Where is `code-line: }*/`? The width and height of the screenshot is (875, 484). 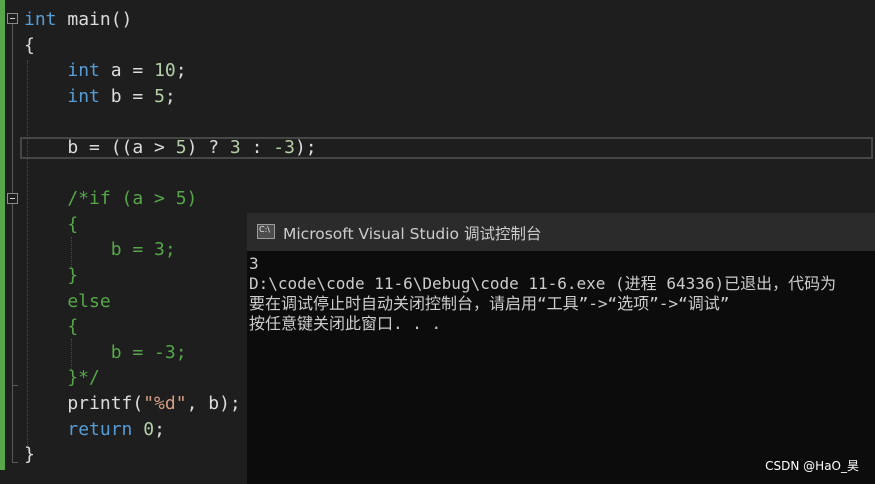 code-line: }*/ is located at coordinates (62, 378).